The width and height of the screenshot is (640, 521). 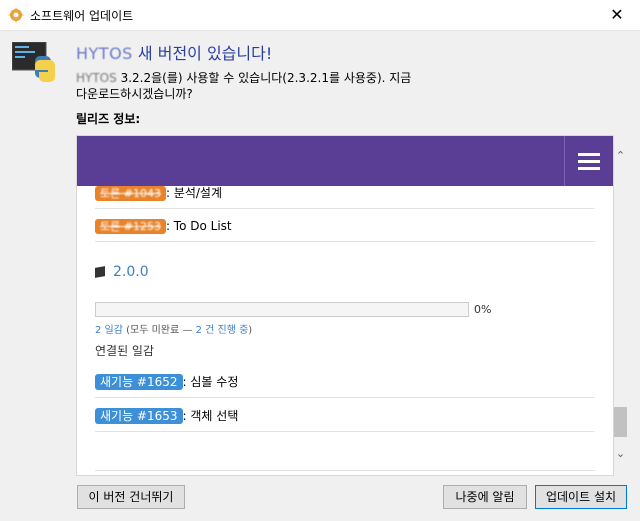 I want to click on gear-icon, so click(x=16, y=15).